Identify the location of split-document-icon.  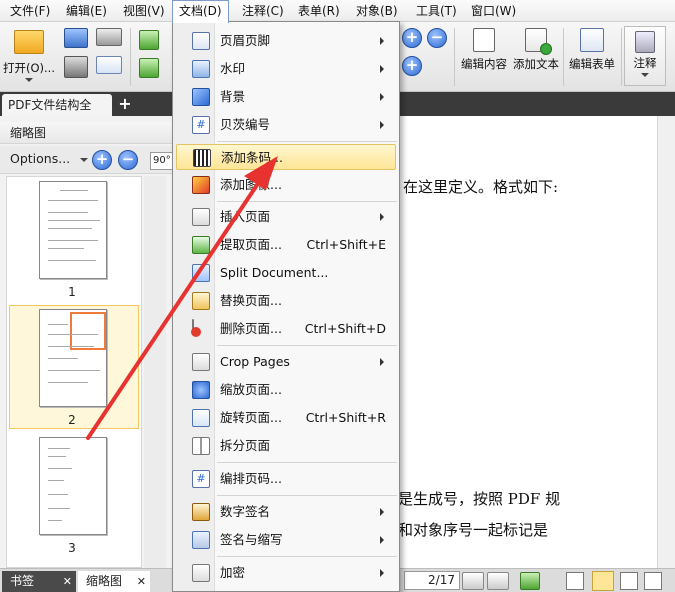
(201, 273).